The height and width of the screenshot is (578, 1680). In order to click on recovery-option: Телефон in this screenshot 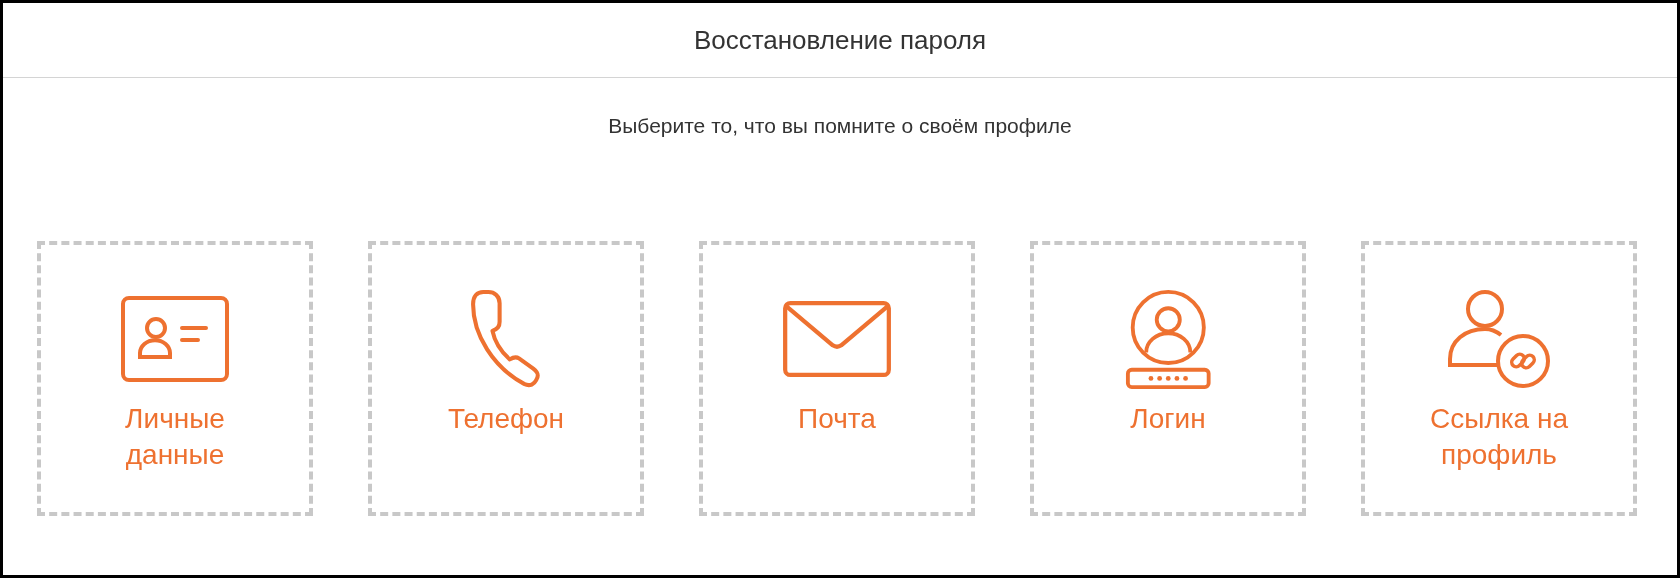, I will do `click(506, 378)`.